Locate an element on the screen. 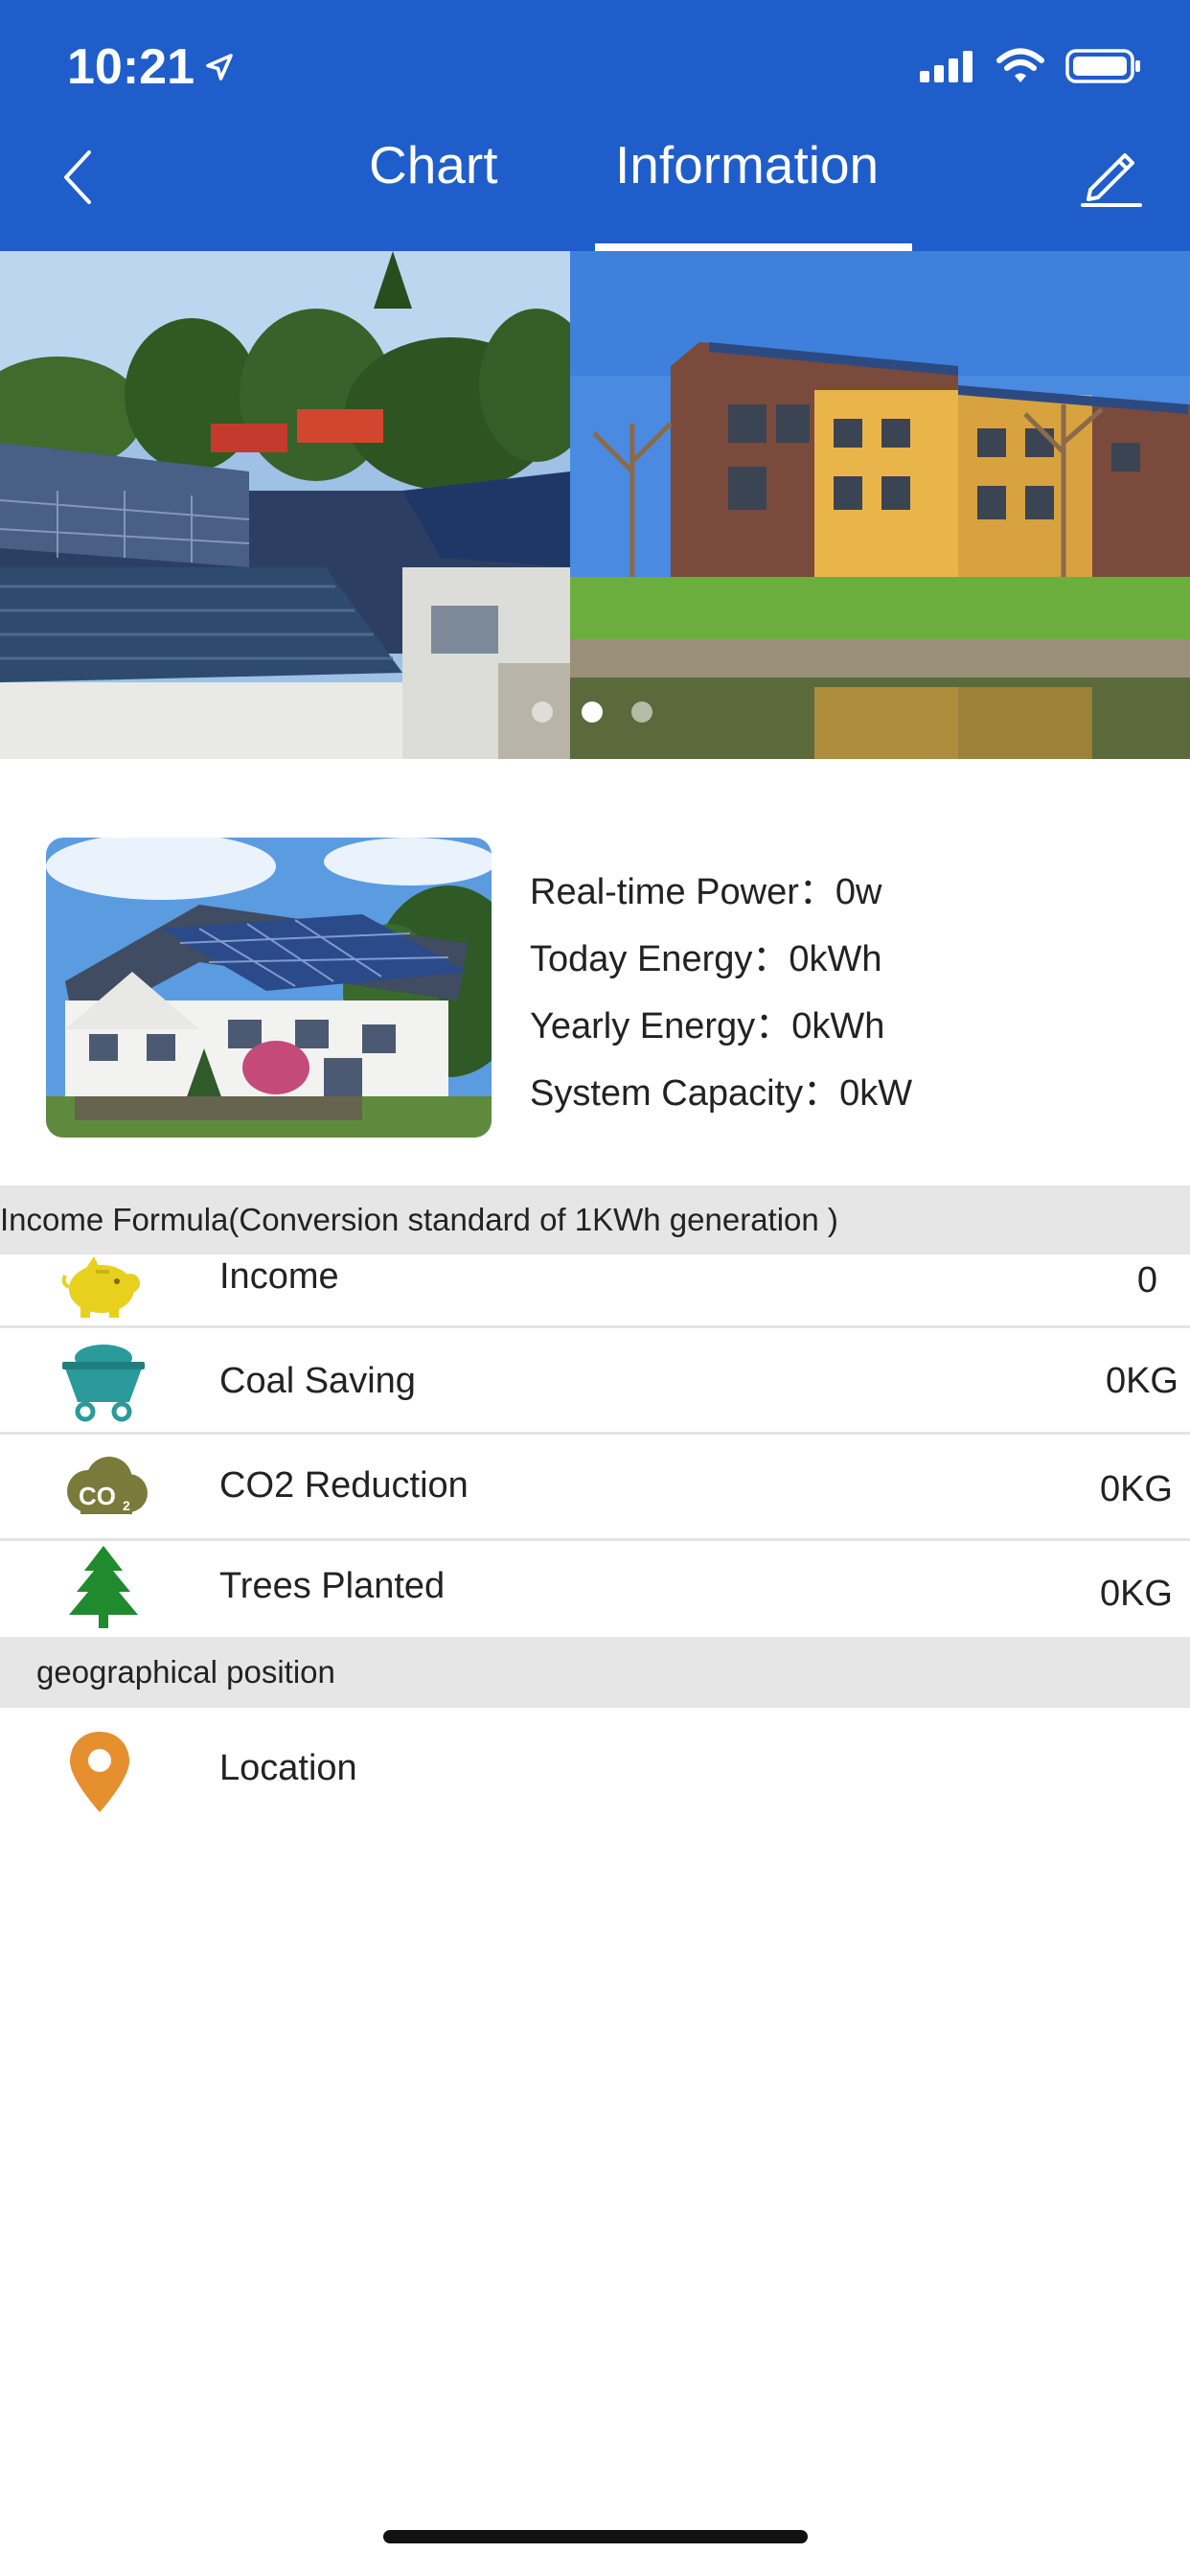 Image resolution: width=1190 pixels, height=2576 pixels. home-indicator is located at coordinates (595, 2536).